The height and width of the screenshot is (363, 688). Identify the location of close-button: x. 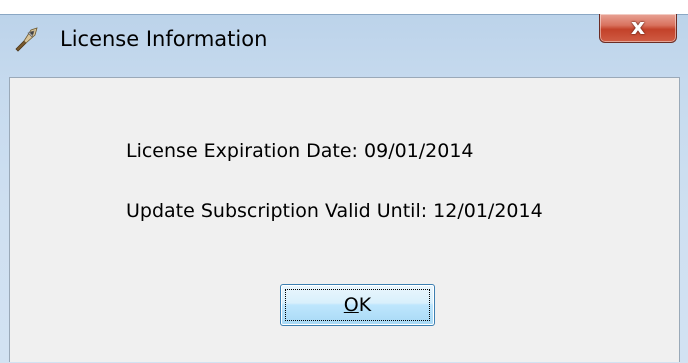
(638, 28).